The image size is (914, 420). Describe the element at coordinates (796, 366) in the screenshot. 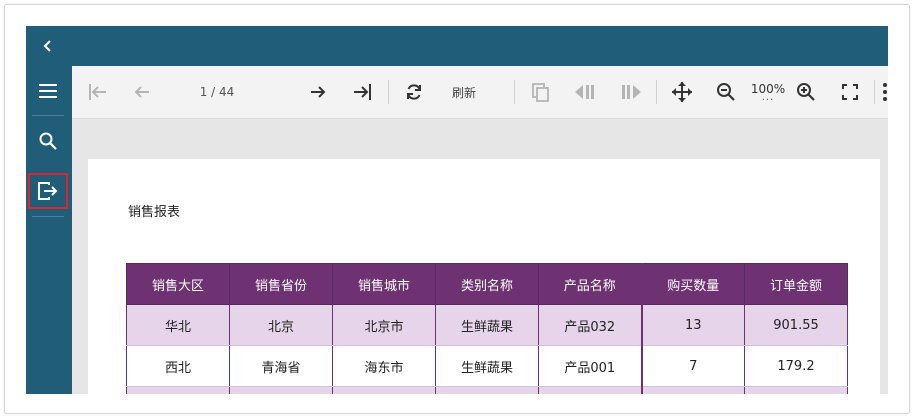

I see `table-cell: 179.2` at that location.